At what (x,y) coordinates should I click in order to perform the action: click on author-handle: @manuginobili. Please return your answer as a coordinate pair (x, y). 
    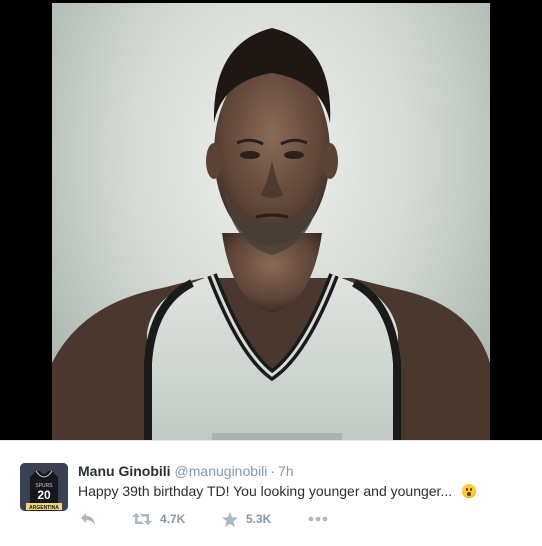
    Looking at the image, I should click on (221, 471).